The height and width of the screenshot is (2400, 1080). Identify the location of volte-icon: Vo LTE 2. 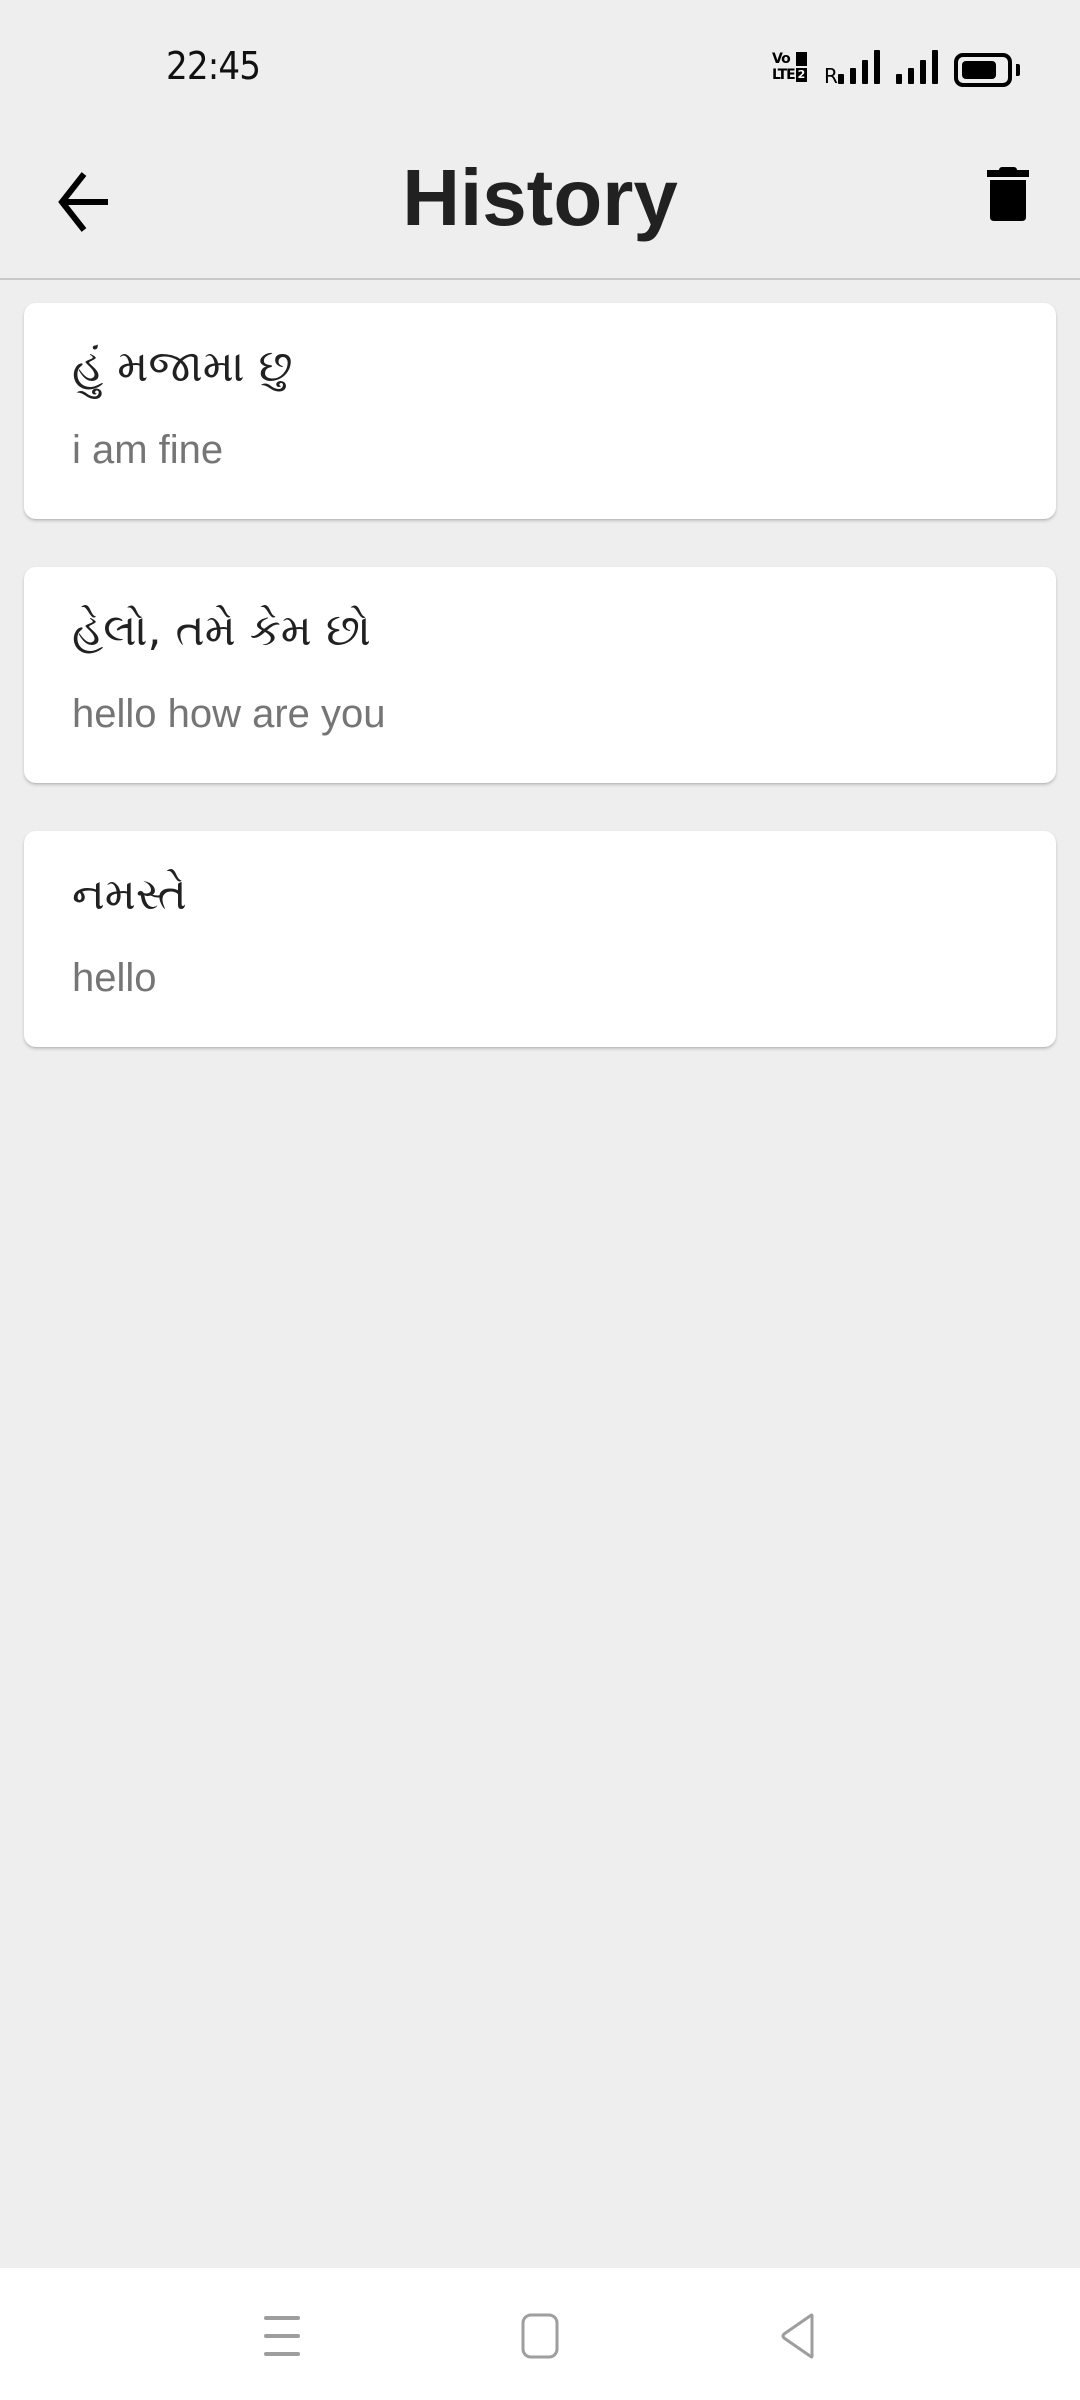
(792, 68).